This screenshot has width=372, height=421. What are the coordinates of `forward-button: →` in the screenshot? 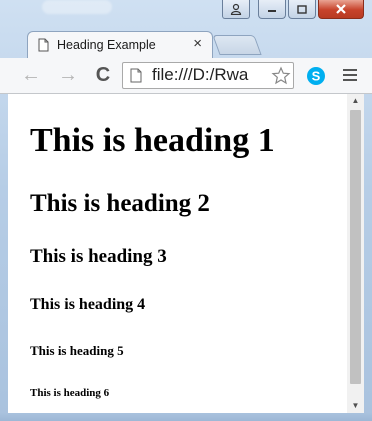 It's located at (68, 75).